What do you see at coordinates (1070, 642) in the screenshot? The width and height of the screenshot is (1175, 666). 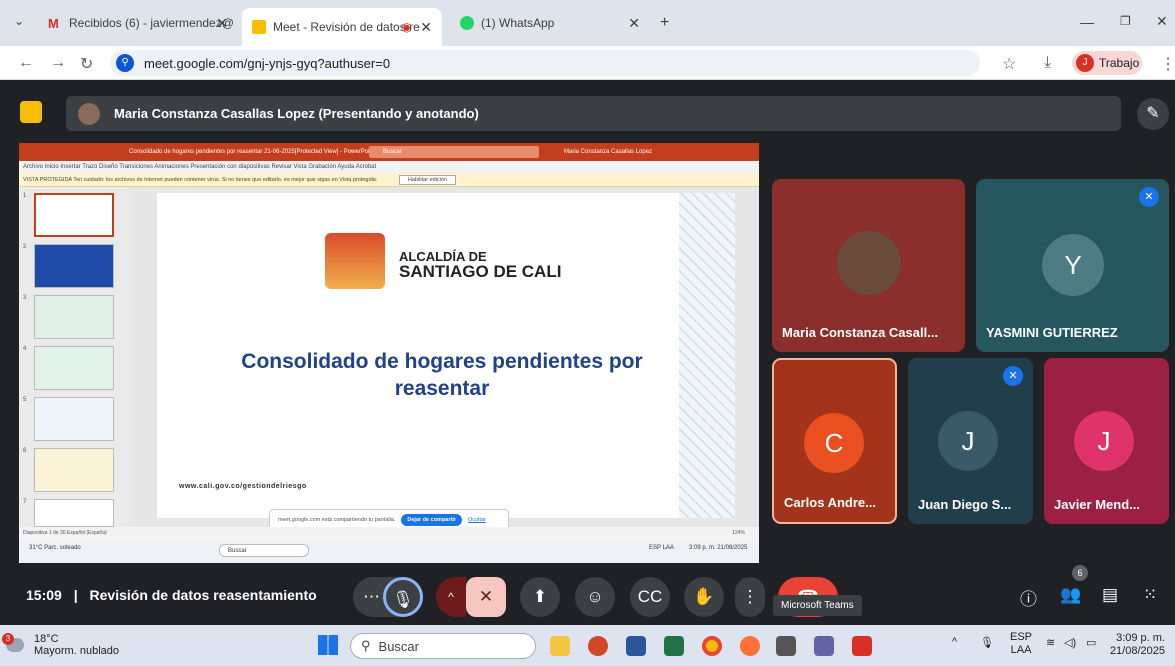 I see `volume-icon: ◁)` at bounding box center [1070, 642].